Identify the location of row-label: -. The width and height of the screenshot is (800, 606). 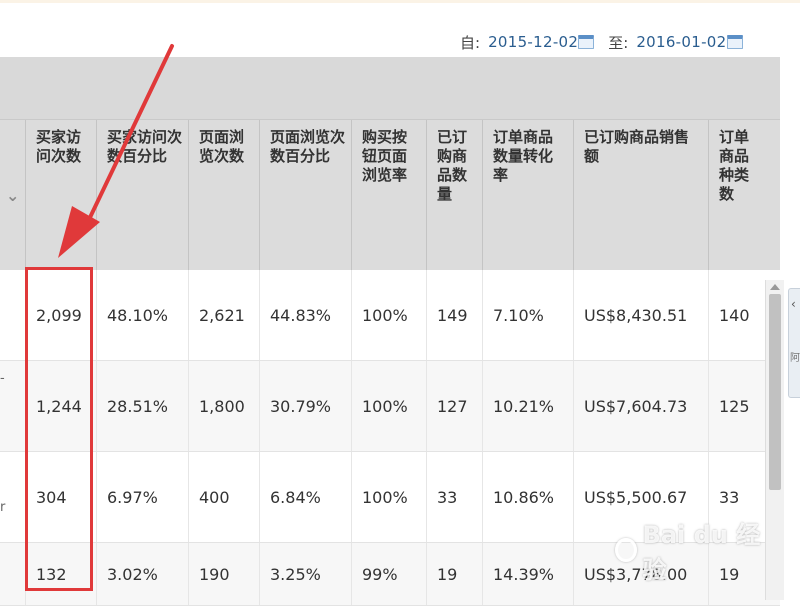
(2, 378).